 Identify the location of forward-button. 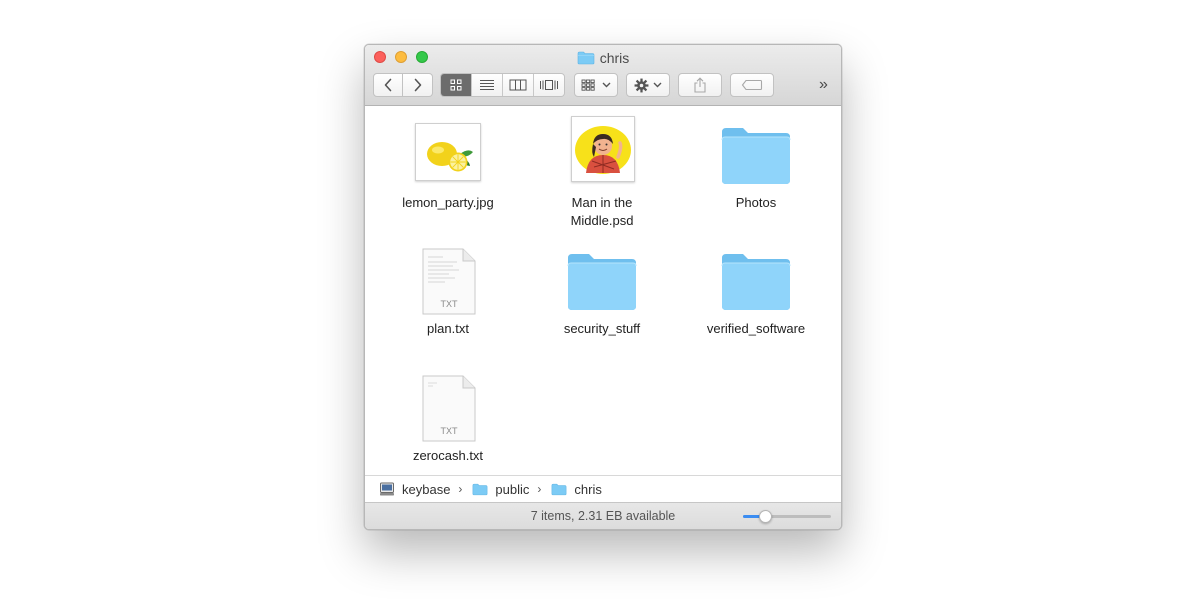
(418, 85).